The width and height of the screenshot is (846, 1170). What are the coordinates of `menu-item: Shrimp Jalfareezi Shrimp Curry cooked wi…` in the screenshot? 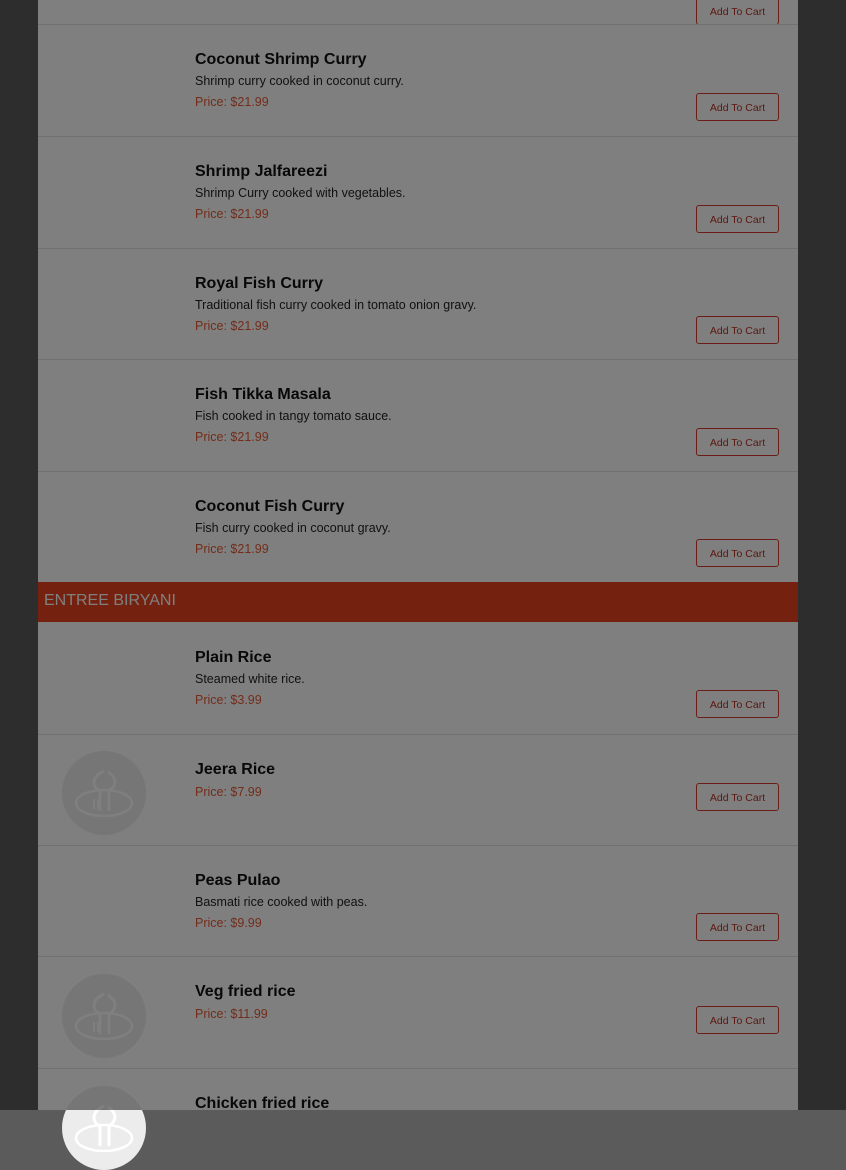 It's located at (418, 192).